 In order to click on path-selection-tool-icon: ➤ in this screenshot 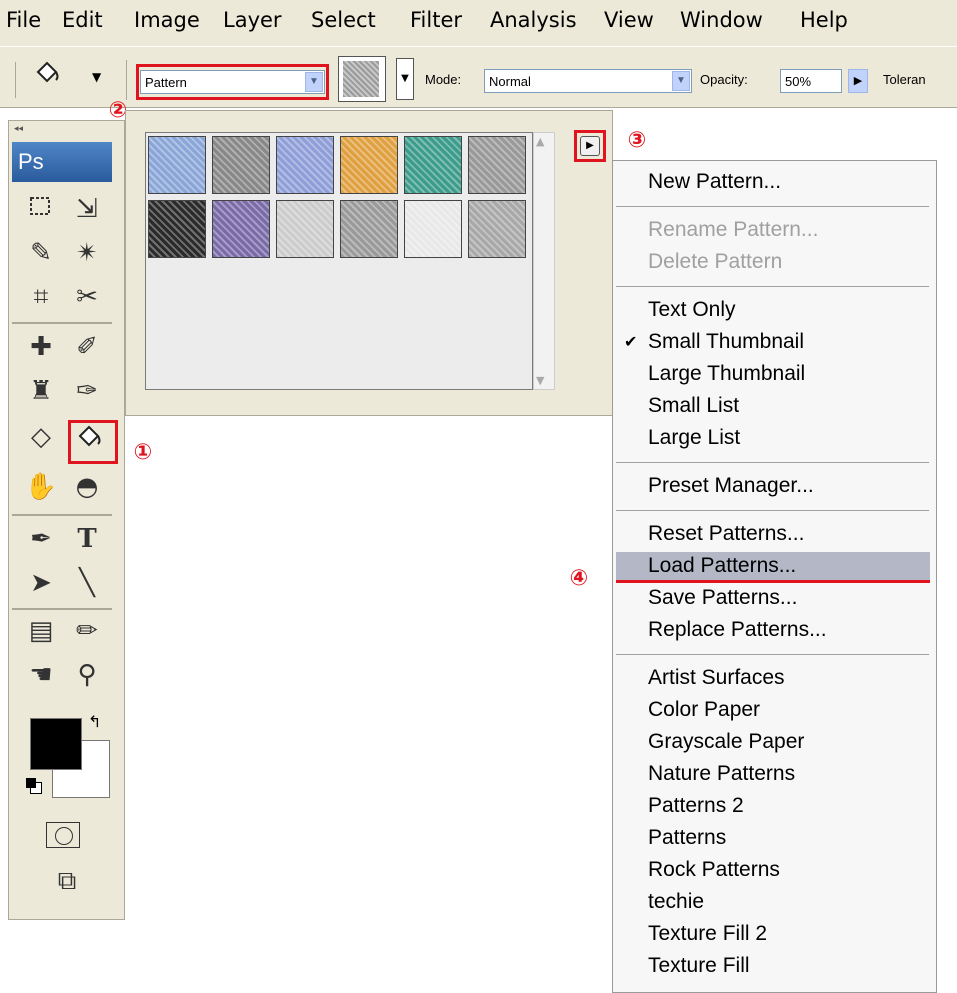, I will do `click(41, 583)`.